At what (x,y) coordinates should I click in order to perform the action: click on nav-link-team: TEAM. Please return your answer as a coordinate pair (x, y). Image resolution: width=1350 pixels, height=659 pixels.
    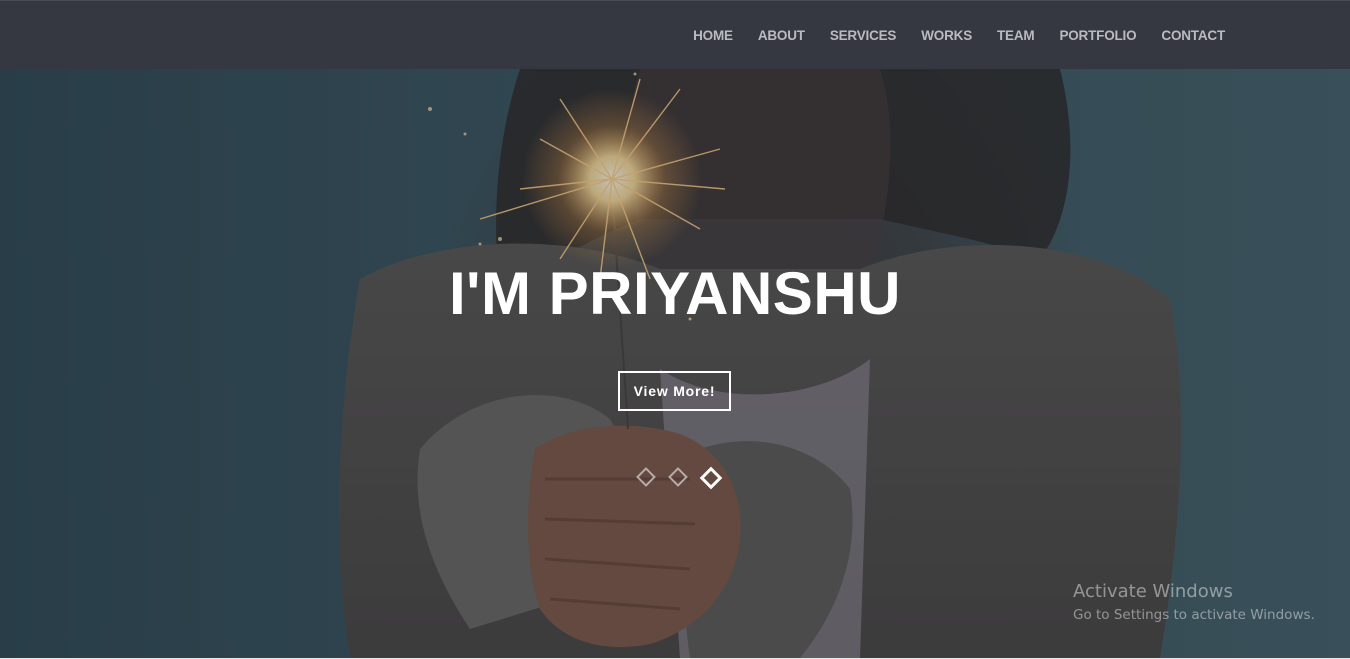
    Looking at the image, I should click on (1016, 35).